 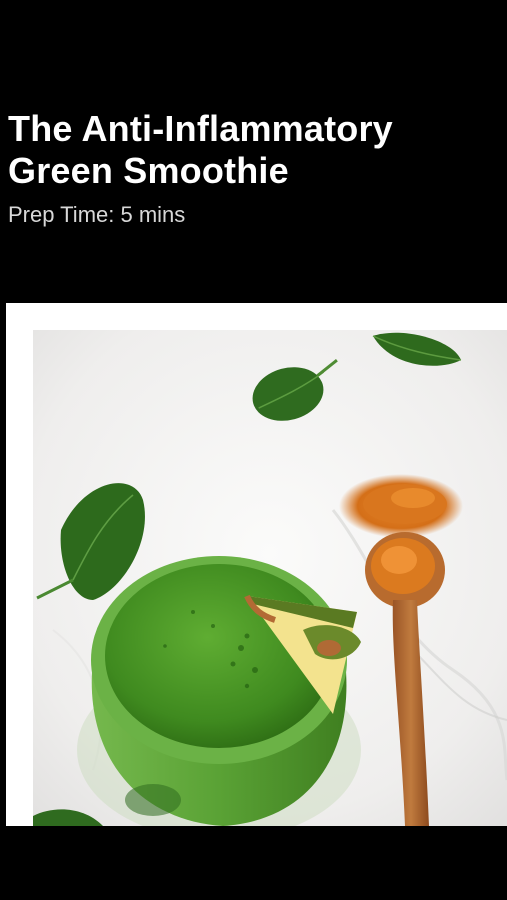 What do you see at coordinates (97, 214) in the screenshot?
I see `prep-time: Prep Time: 5 mins` at bounding box center [97, 214].